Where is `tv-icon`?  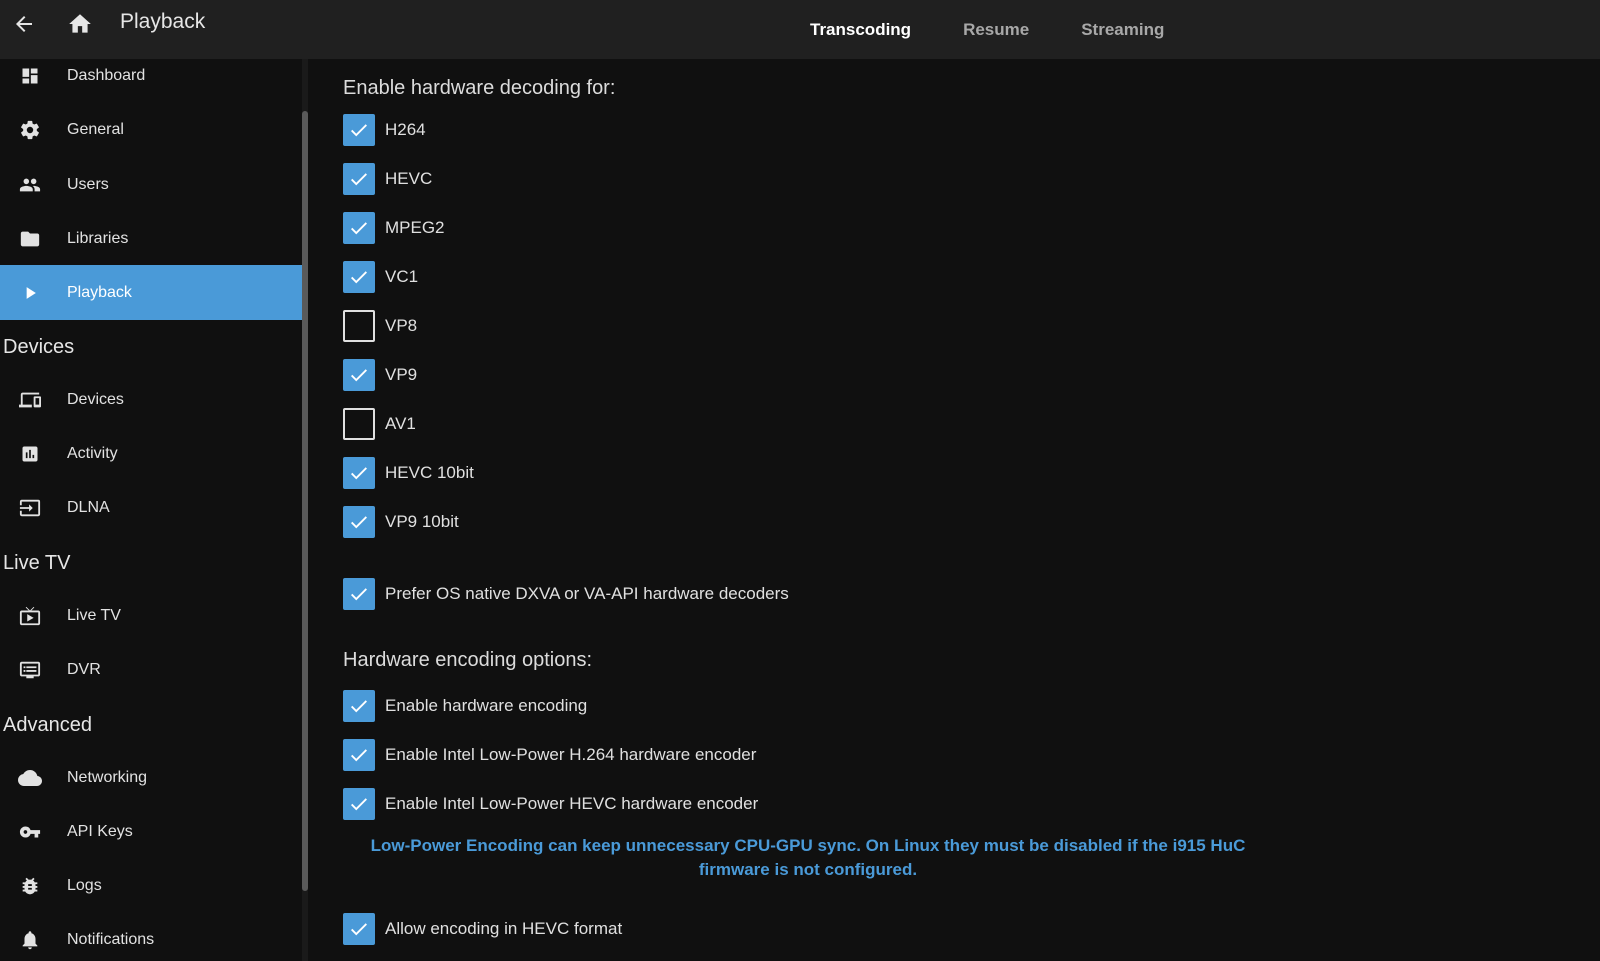
tv-icon is located at coordinates (30, 616).